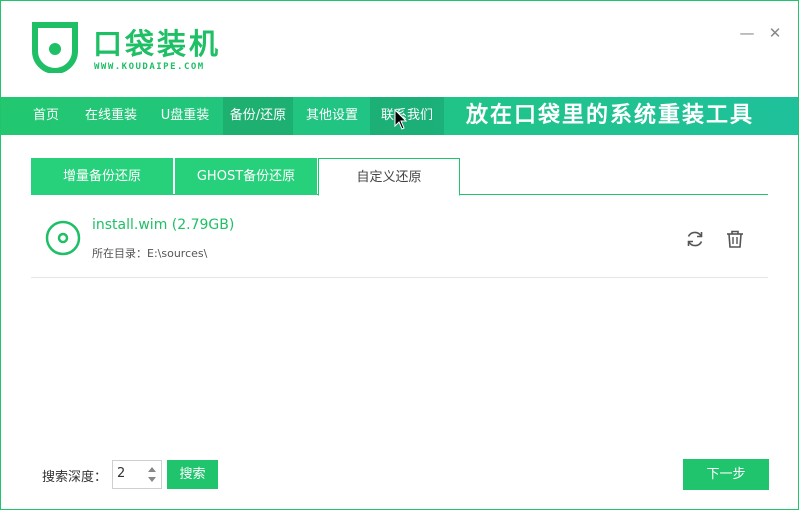  What do you see at coordinates (735, 239) in the screenshot?
I see `trash-icon` at bounding box center [735, 239].